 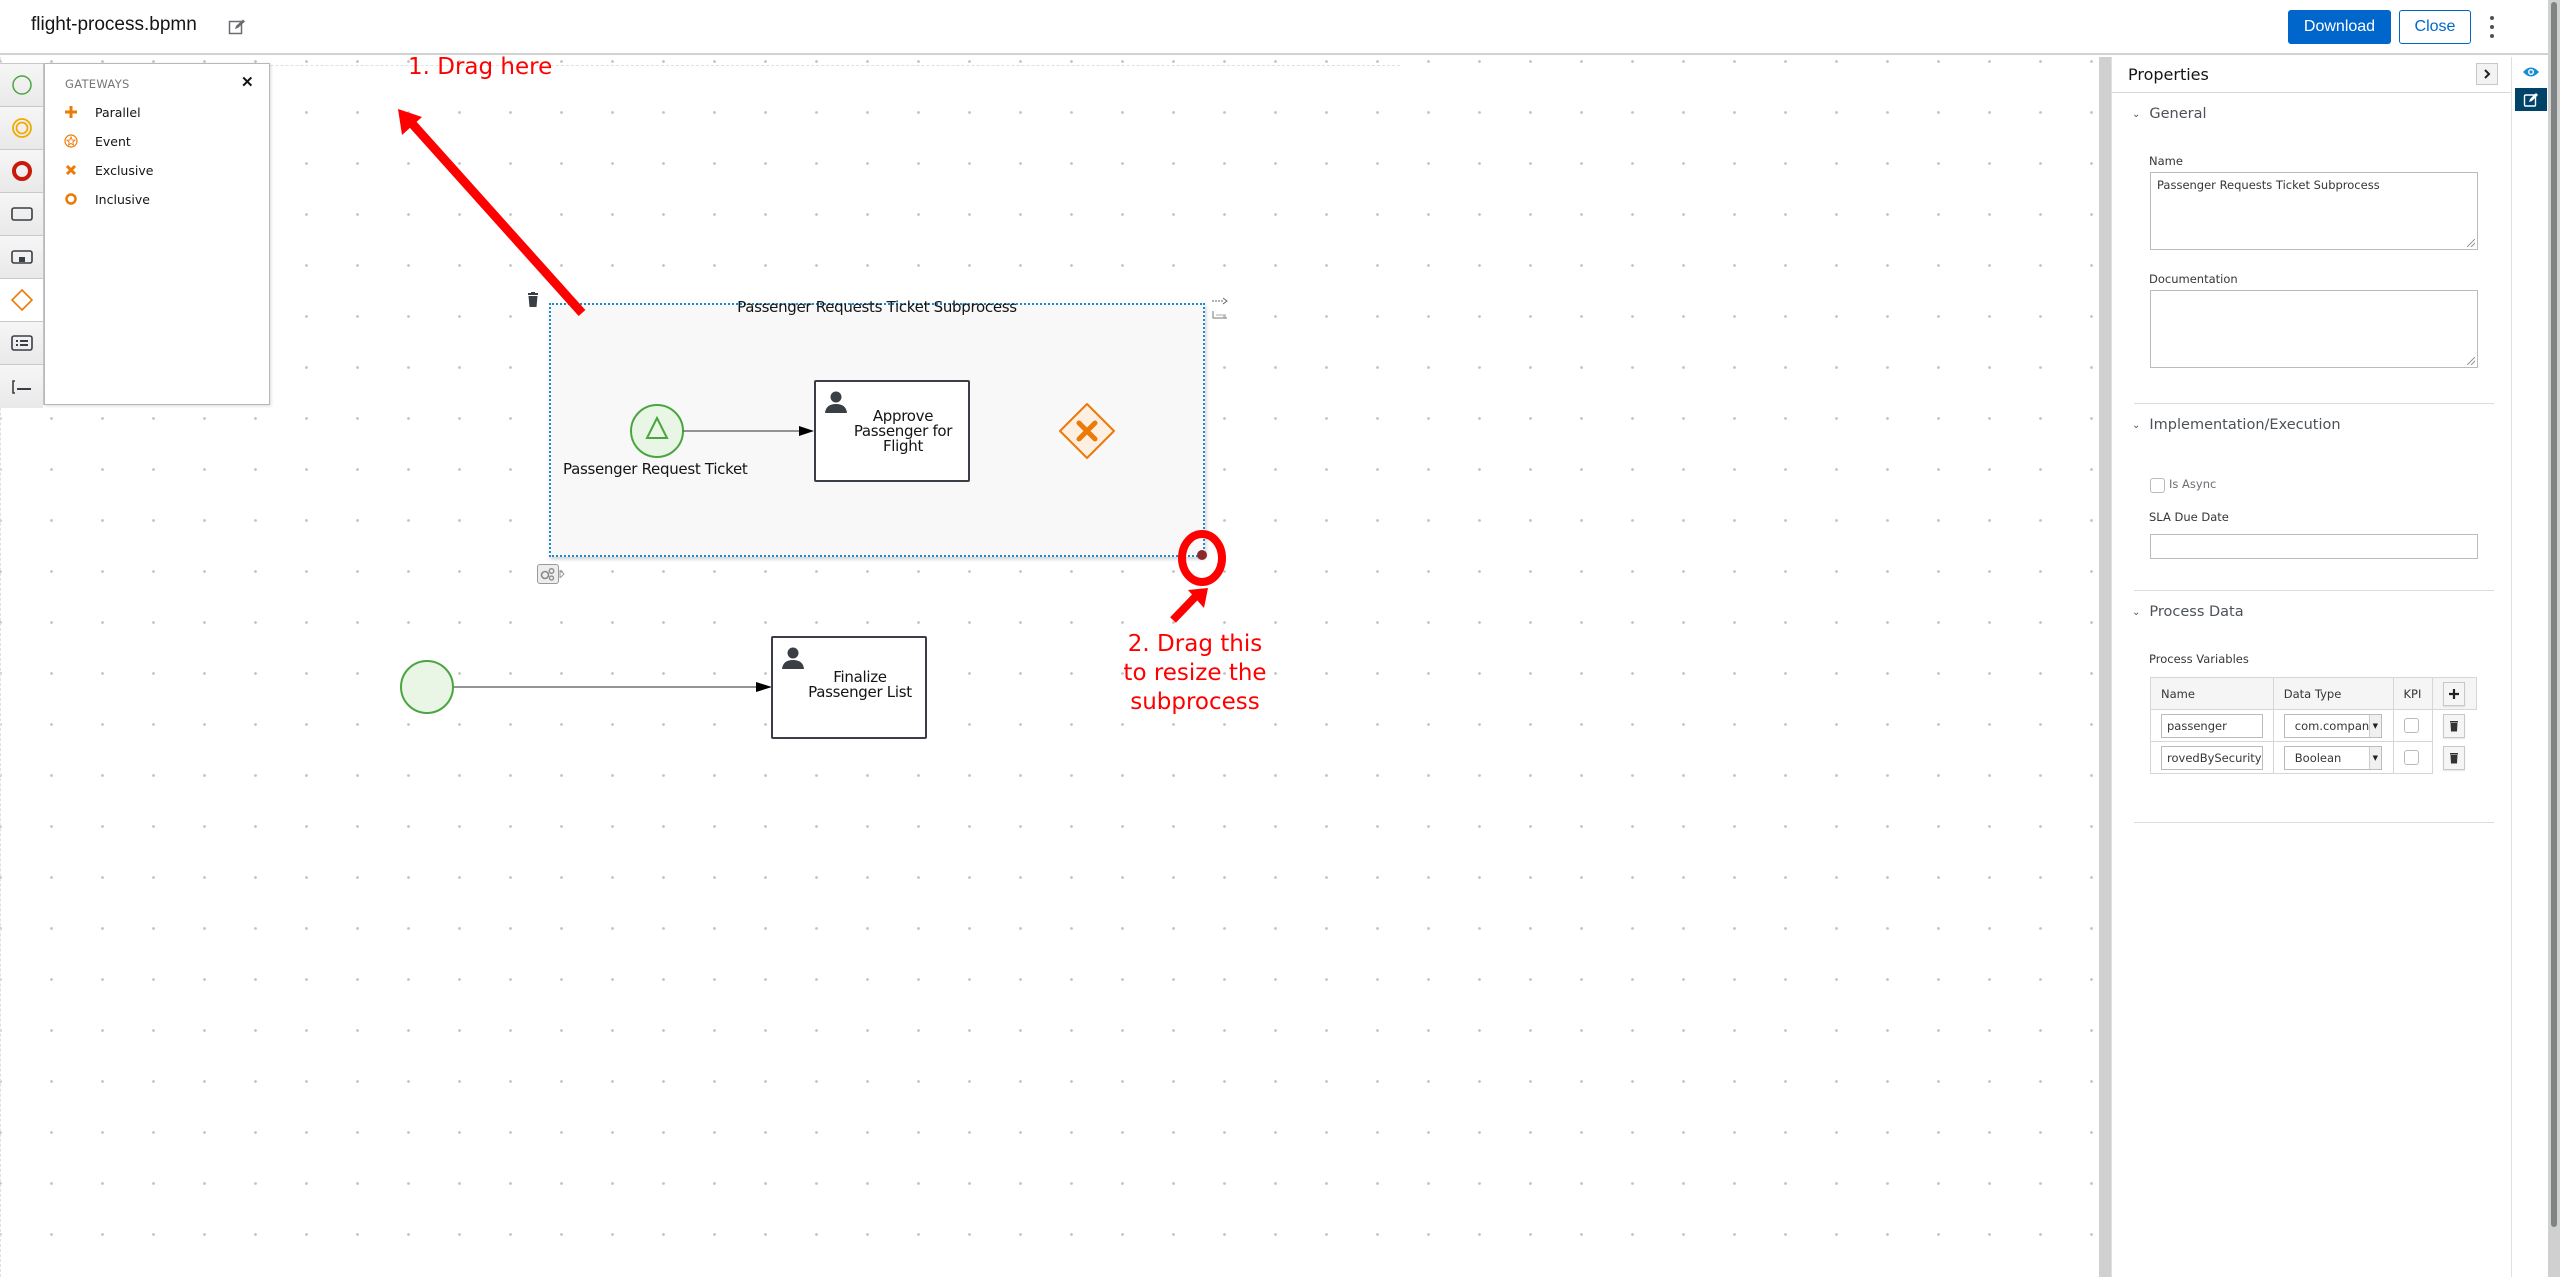 I want to click on flyout-item-label: Inclusive, so click(x=122, y=199).